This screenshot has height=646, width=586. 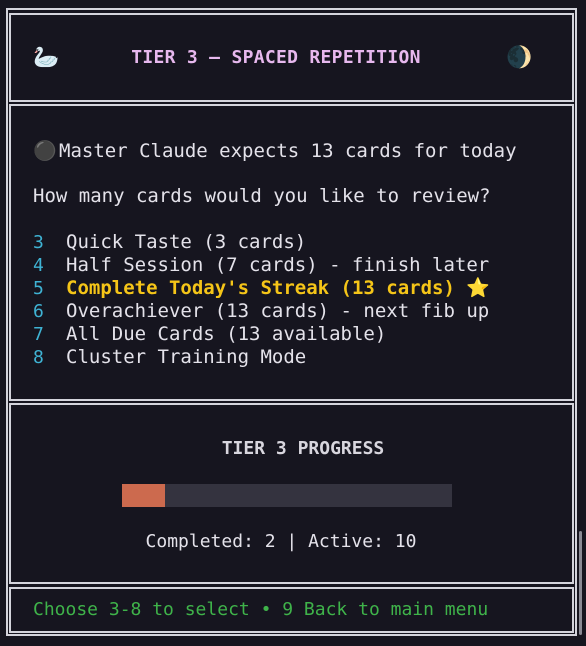 I want to click on option-number: 3, so click(x=38, y=242).